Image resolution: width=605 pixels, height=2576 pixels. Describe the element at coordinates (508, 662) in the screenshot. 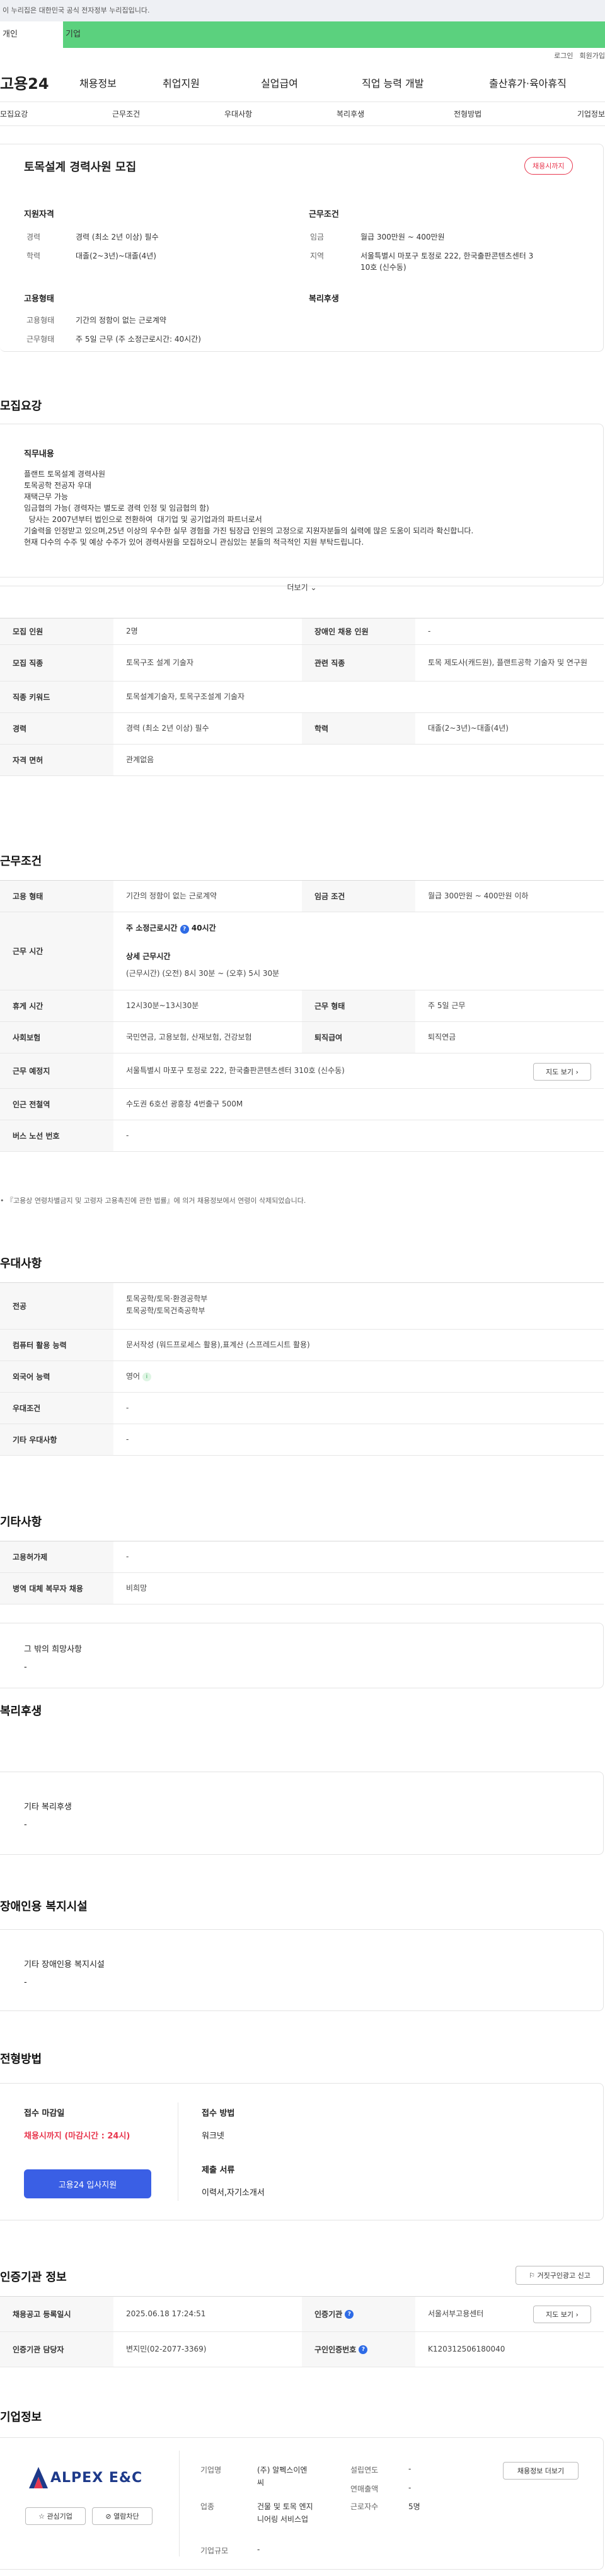

I see `table-cell: 토목 제도사(캐드원), 플랜트공학 기술자 및 연구원` at that location.